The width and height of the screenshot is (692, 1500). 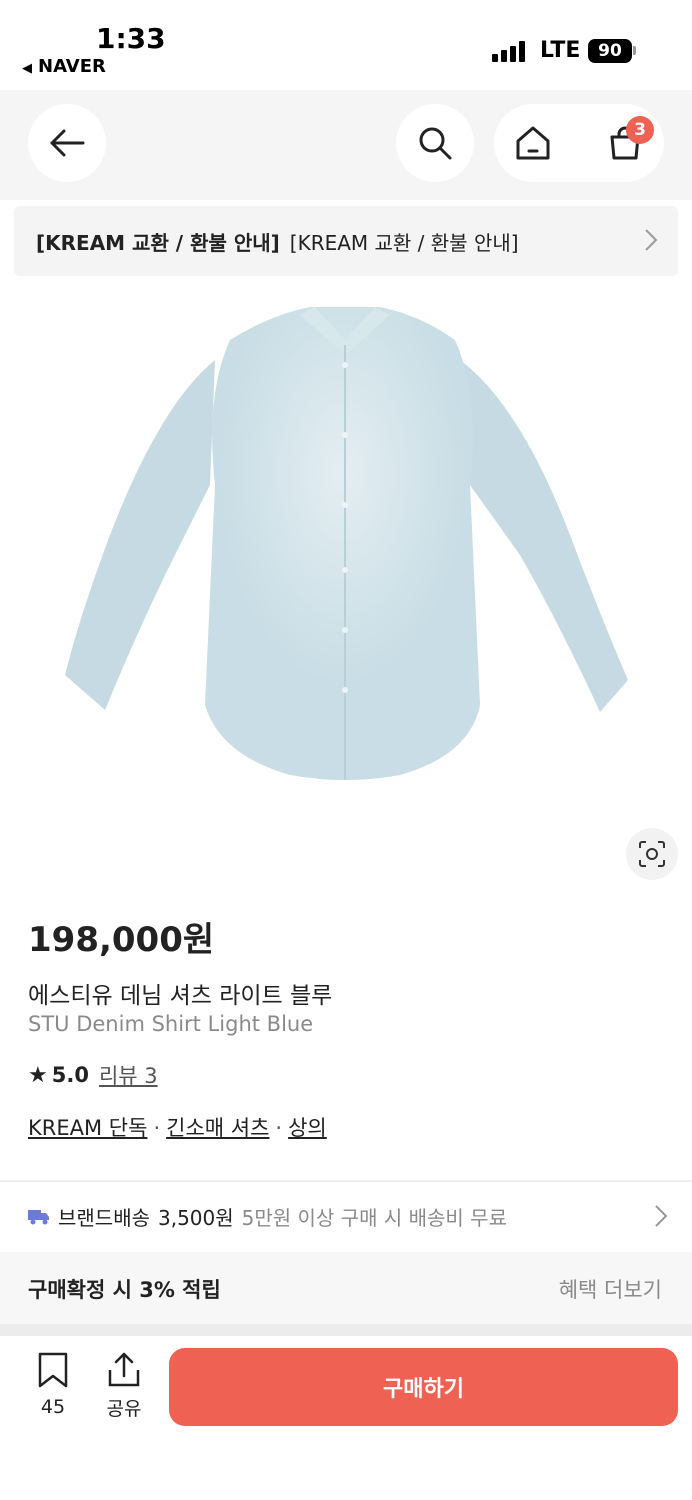 I want to click on search-icon, so click(x=435, y=143).